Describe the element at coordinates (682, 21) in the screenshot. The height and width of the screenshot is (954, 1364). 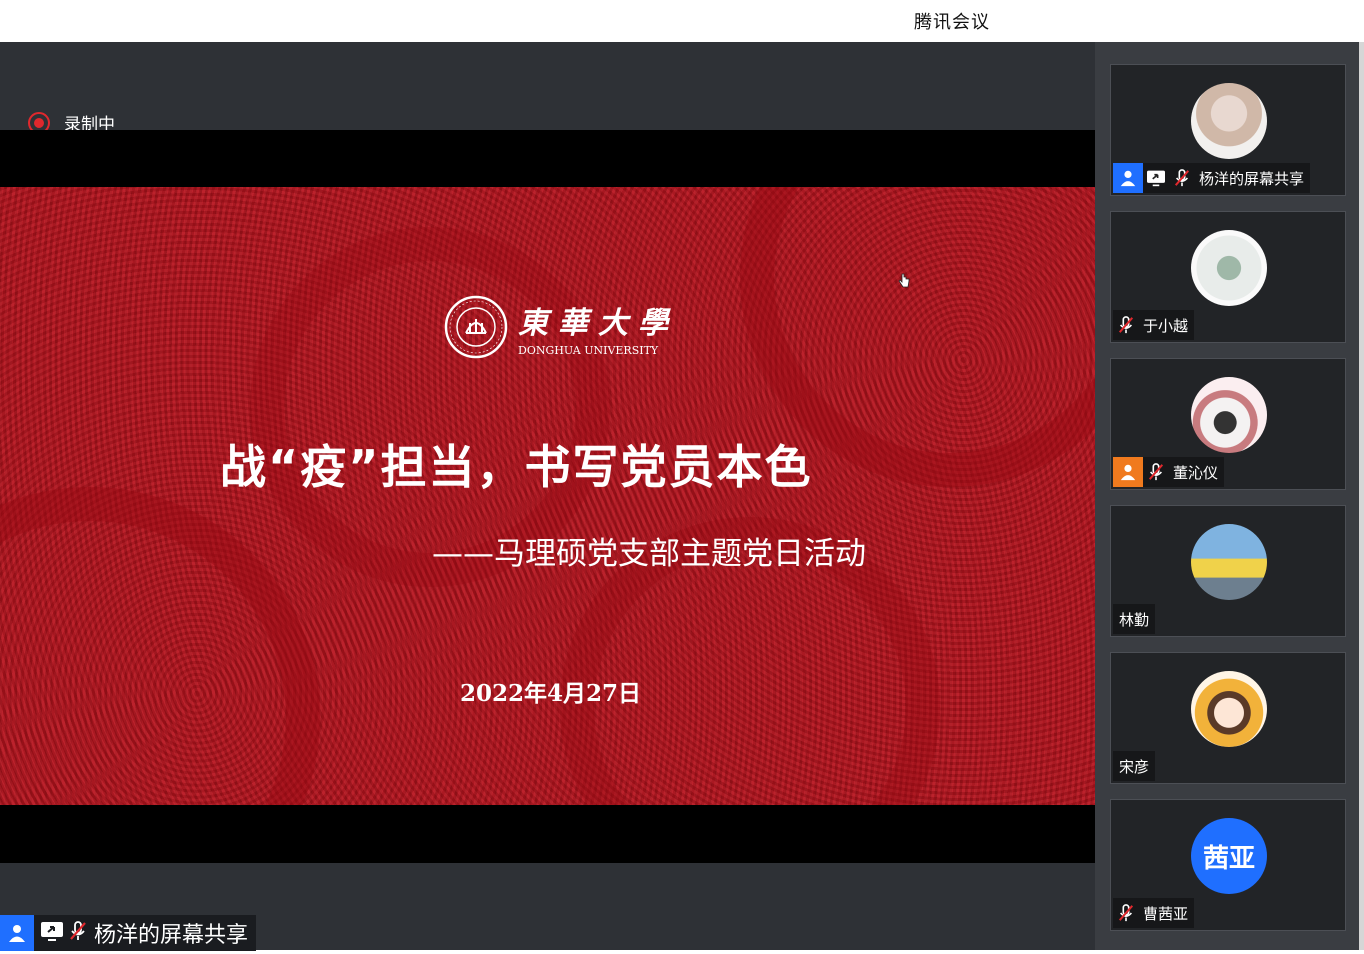
I see `title-bar: 腾讯会议` at that location.